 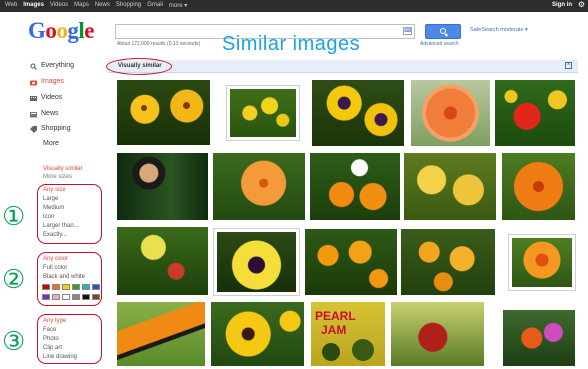 What do you see at coordinates (59, 5) in the screenshot?
I see `nav-videos: Videos` at bounding box center [59, 5].